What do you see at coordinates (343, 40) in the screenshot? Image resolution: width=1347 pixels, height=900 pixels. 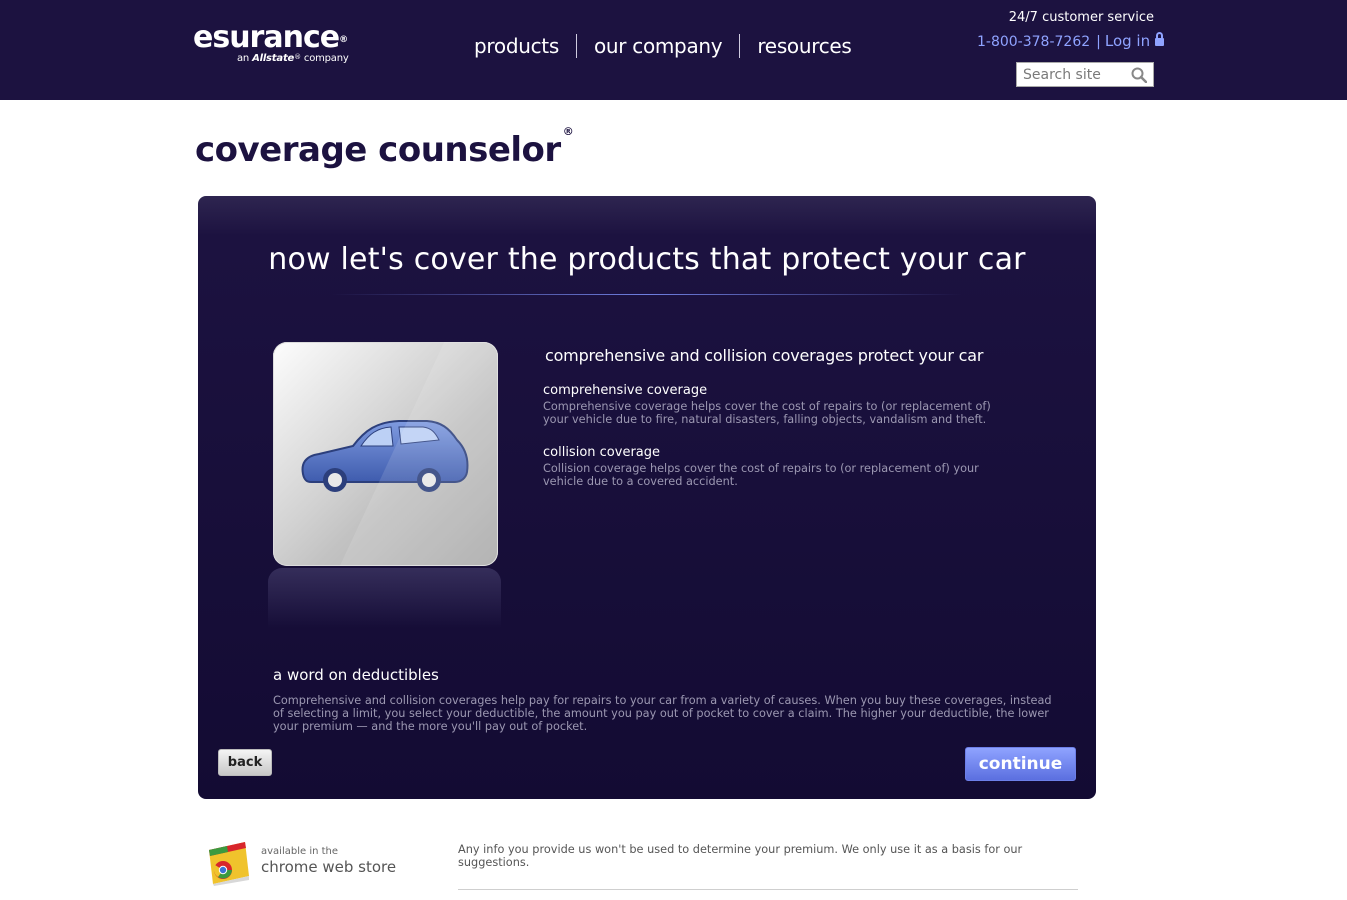 I see `logo-registered-mark: ®` at bounding box center [343, 40].